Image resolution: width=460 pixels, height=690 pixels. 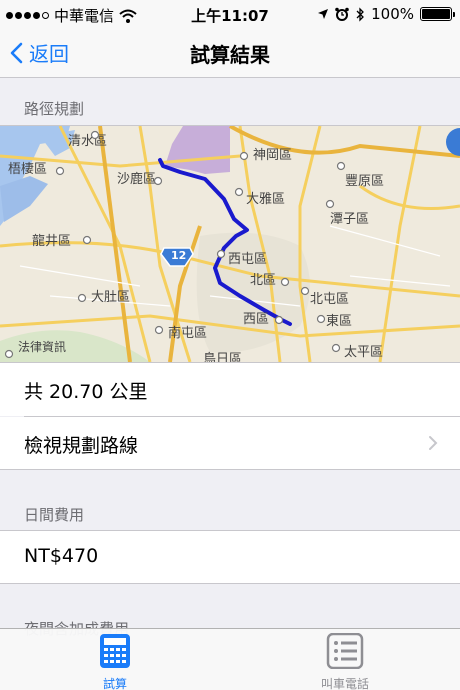 What do you see at coordinates (54, 515) in the screenshot?
I see `day-fee-header: 日間費用` at bounding box center [54, 515].